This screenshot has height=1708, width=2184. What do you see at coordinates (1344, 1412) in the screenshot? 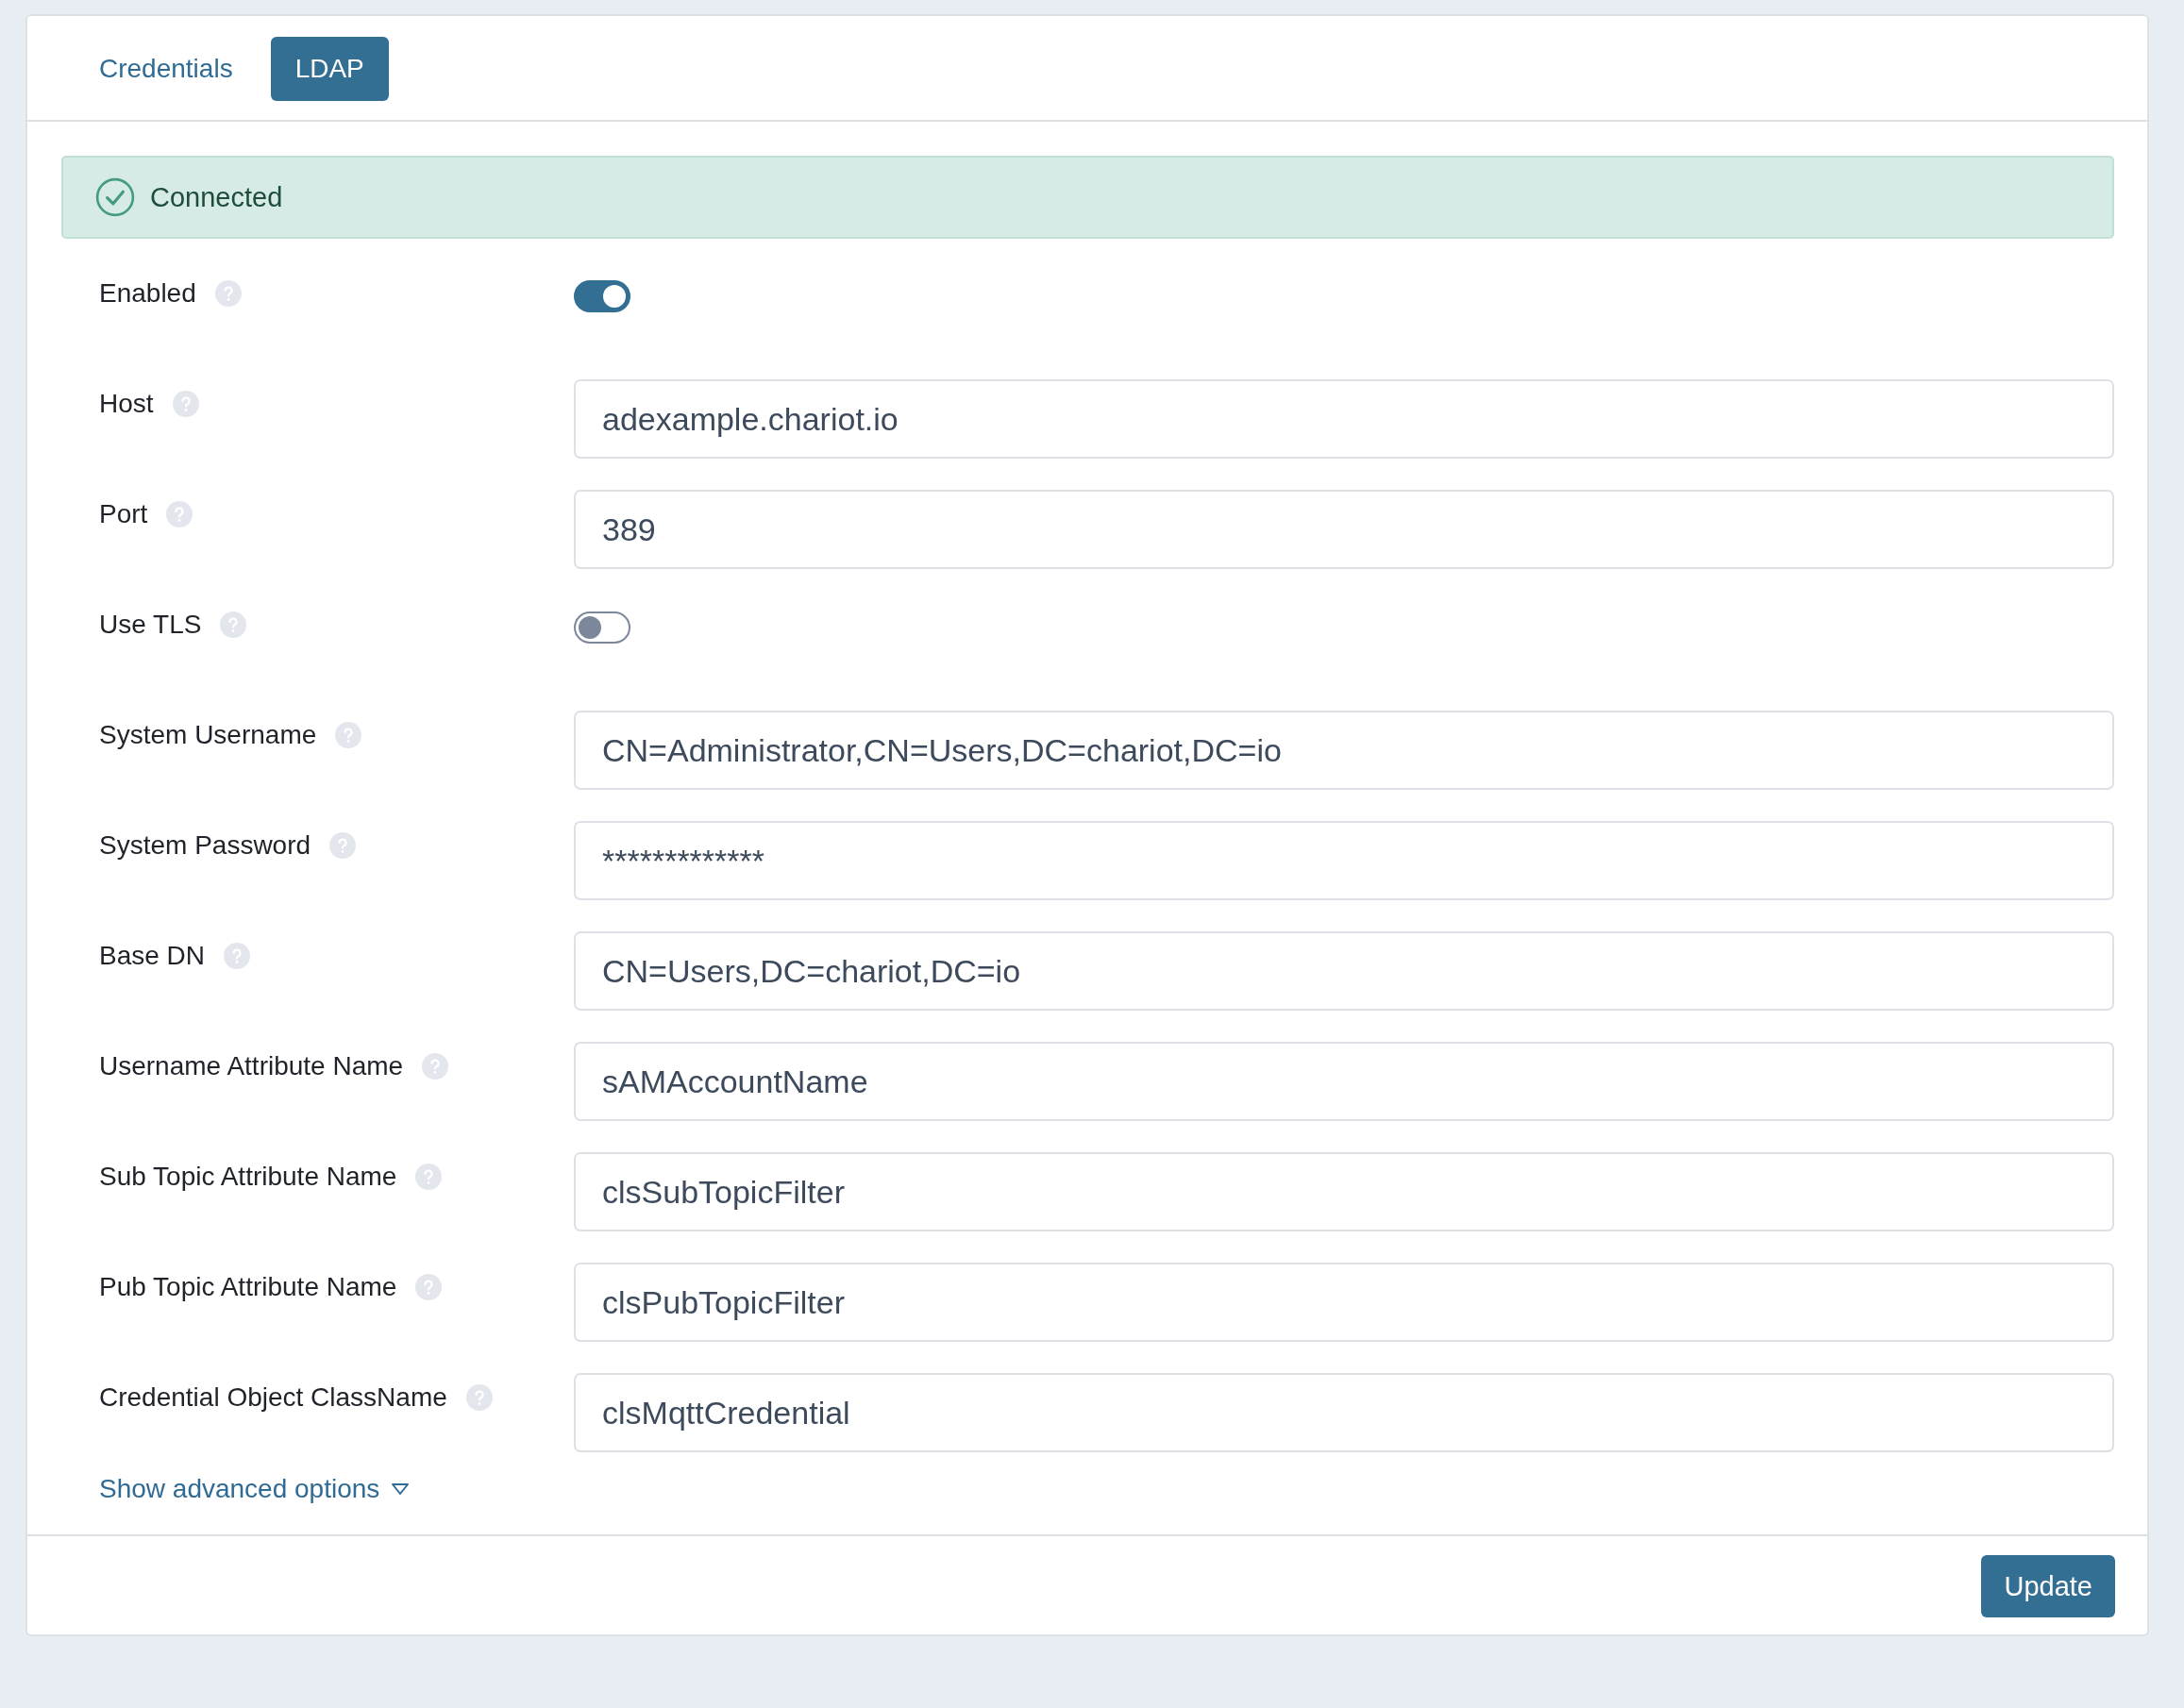
I see `text-field: clsMqttCredential` at bounding box center [1344, 1412].